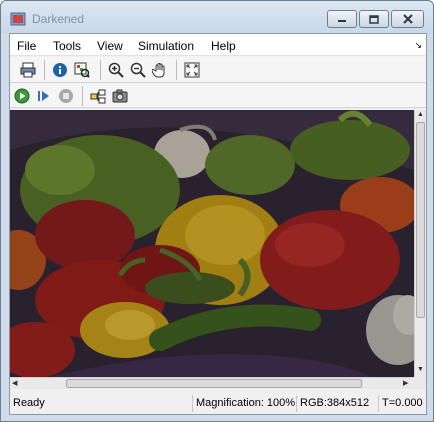 The height and width of the screenshot is (422, 434). Describe the element at coordinates (217, 17) in the screenshot. I see `title-bar: Darkened` at that location.